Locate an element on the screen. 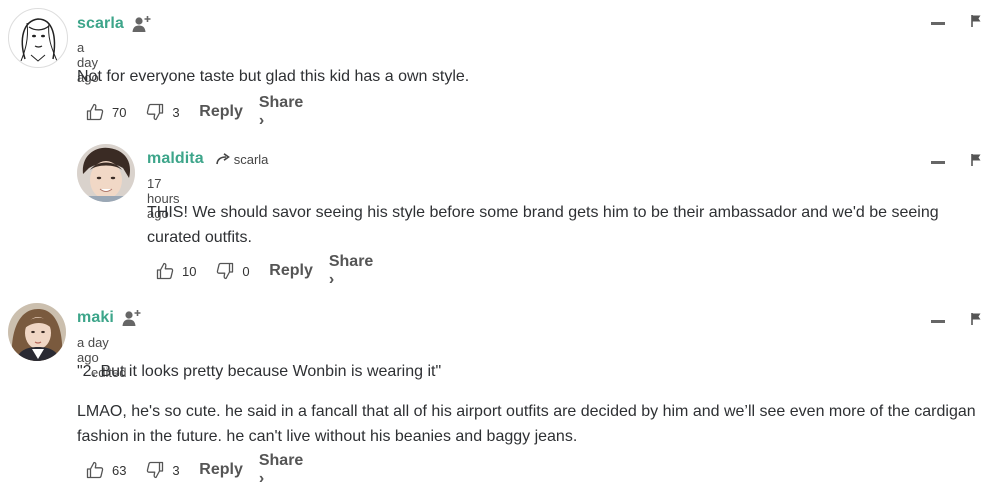 The width and height of the screenshot is (1002, 488). reply-to: scarla is located at coordinates (242, 159).